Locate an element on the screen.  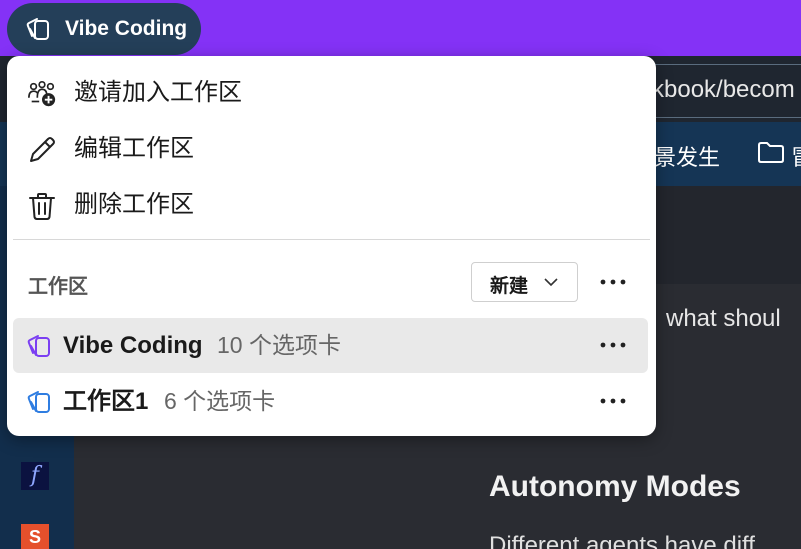
delete-workspace-item: 删除工作区 is located at coordinates (331, 205).